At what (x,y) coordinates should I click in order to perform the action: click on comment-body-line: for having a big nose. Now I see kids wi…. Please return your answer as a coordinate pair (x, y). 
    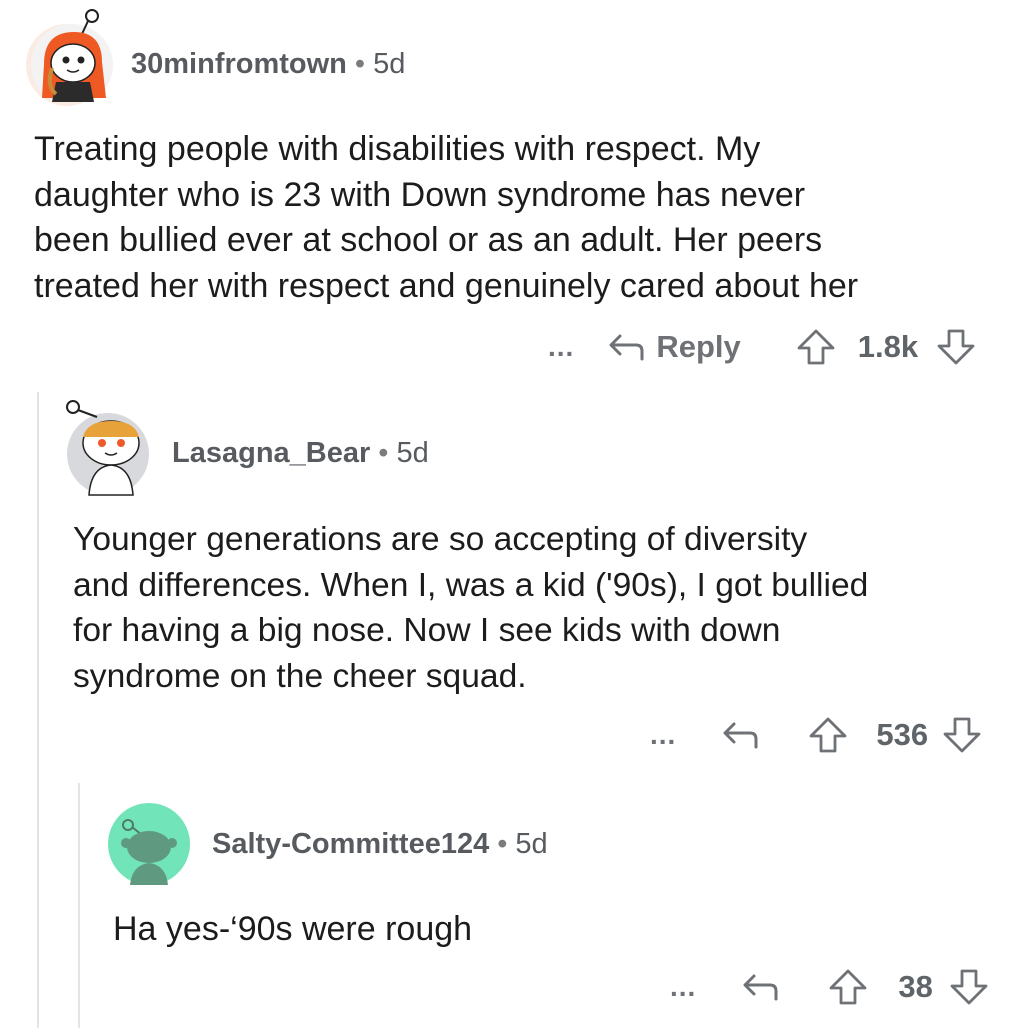
    Looking at the image, I should click on (427, 630).